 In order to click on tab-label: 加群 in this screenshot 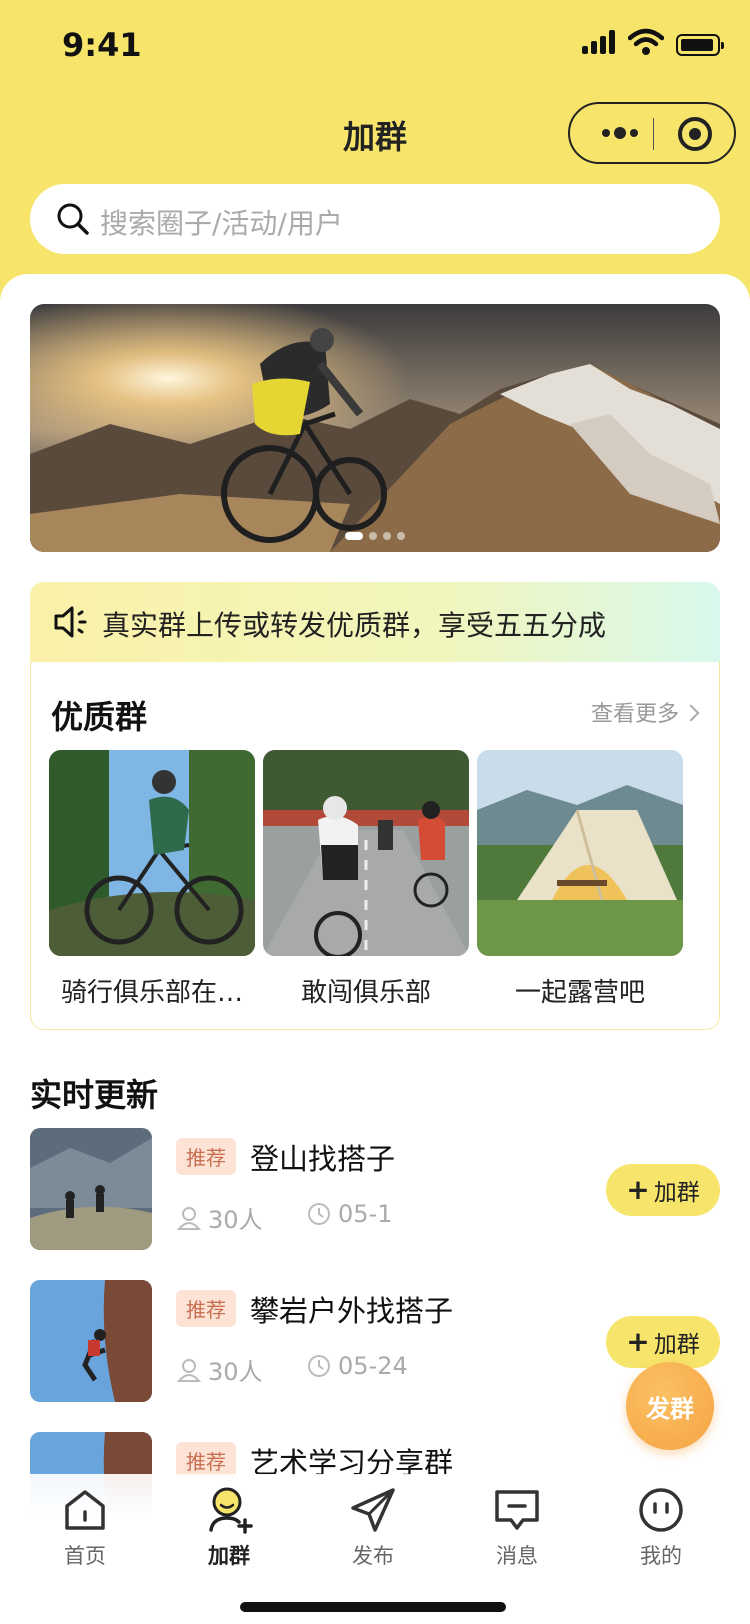, I will do `click(229, 1556)`.